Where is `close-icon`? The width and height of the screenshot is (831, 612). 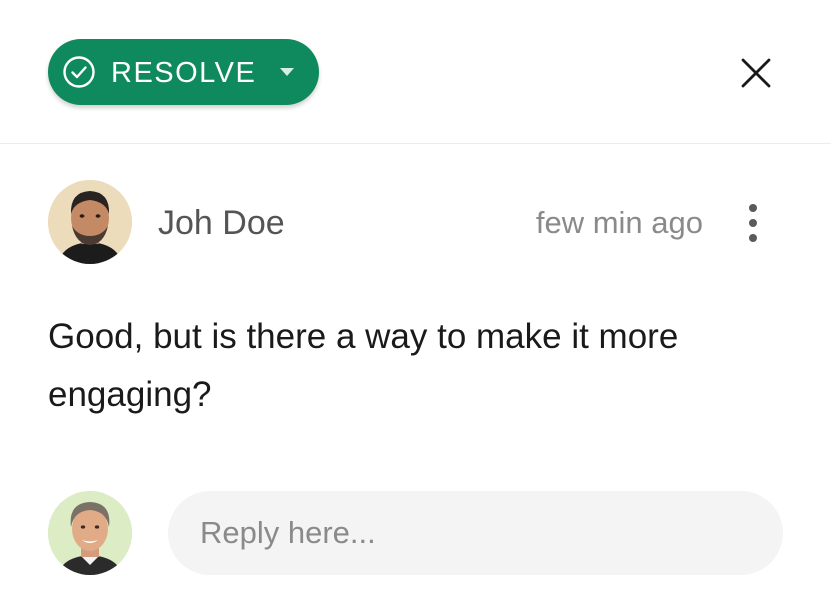
close-icon is located at coordinates (756, 73).